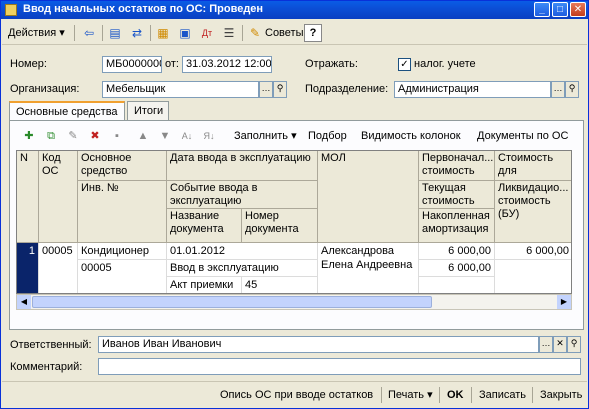 Image resolution: width=589 pixels, height=409 pixels. I want to click on debit-credit-icon: Дт, so click(207, 33).